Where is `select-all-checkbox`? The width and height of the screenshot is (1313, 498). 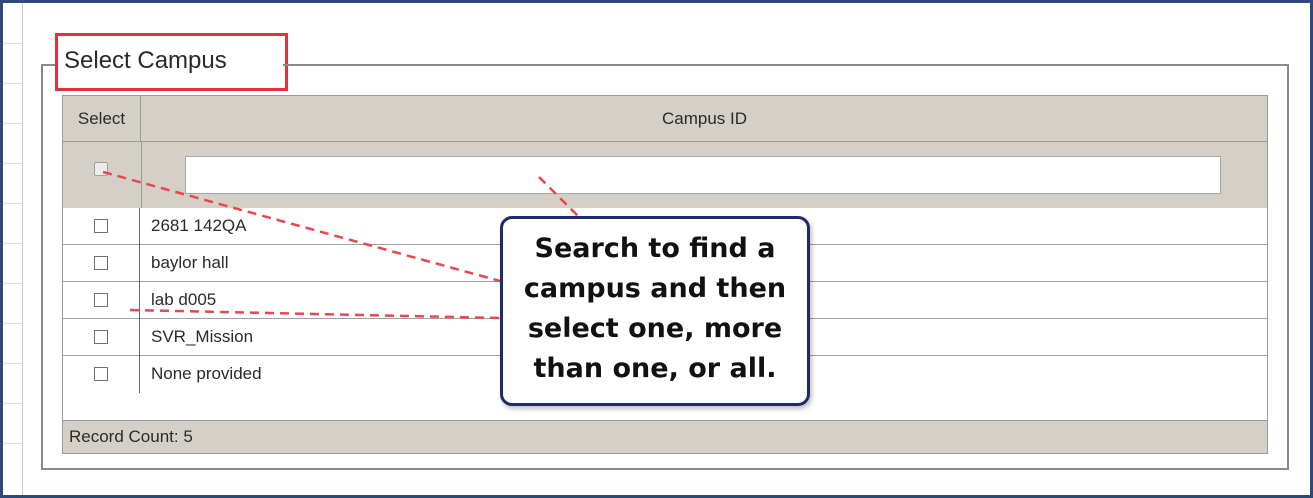 select-all-checkbox is located at coordinates (101, 169).